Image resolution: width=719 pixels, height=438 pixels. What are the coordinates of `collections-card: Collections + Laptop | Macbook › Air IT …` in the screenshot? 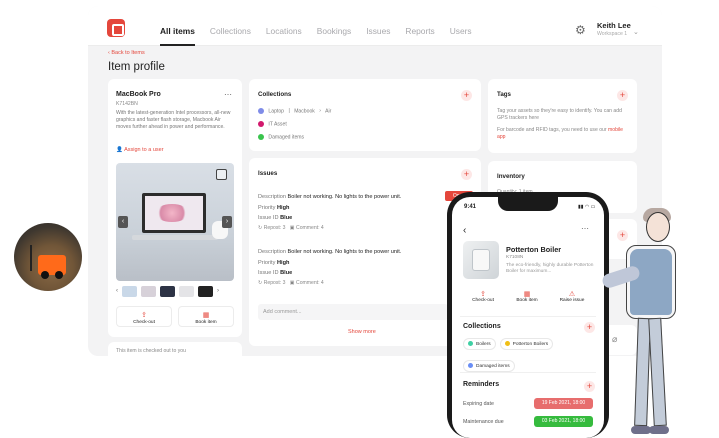 It's located at (365, 115).